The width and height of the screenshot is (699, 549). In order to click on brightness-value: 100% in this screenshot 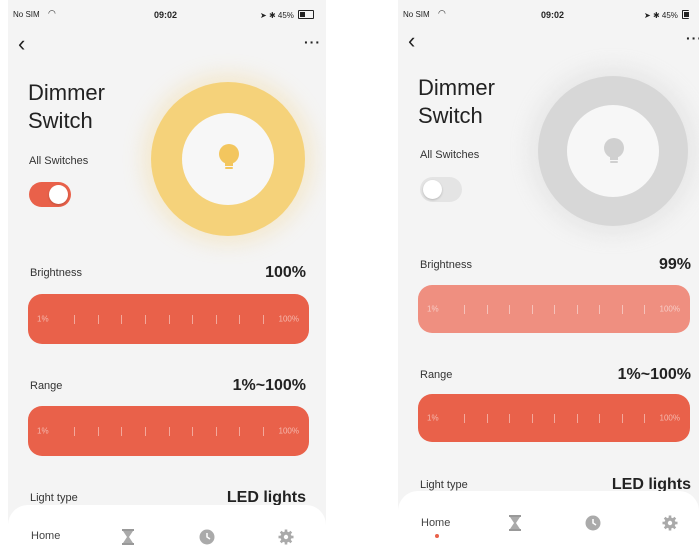, I will do `click(285, 272)`.